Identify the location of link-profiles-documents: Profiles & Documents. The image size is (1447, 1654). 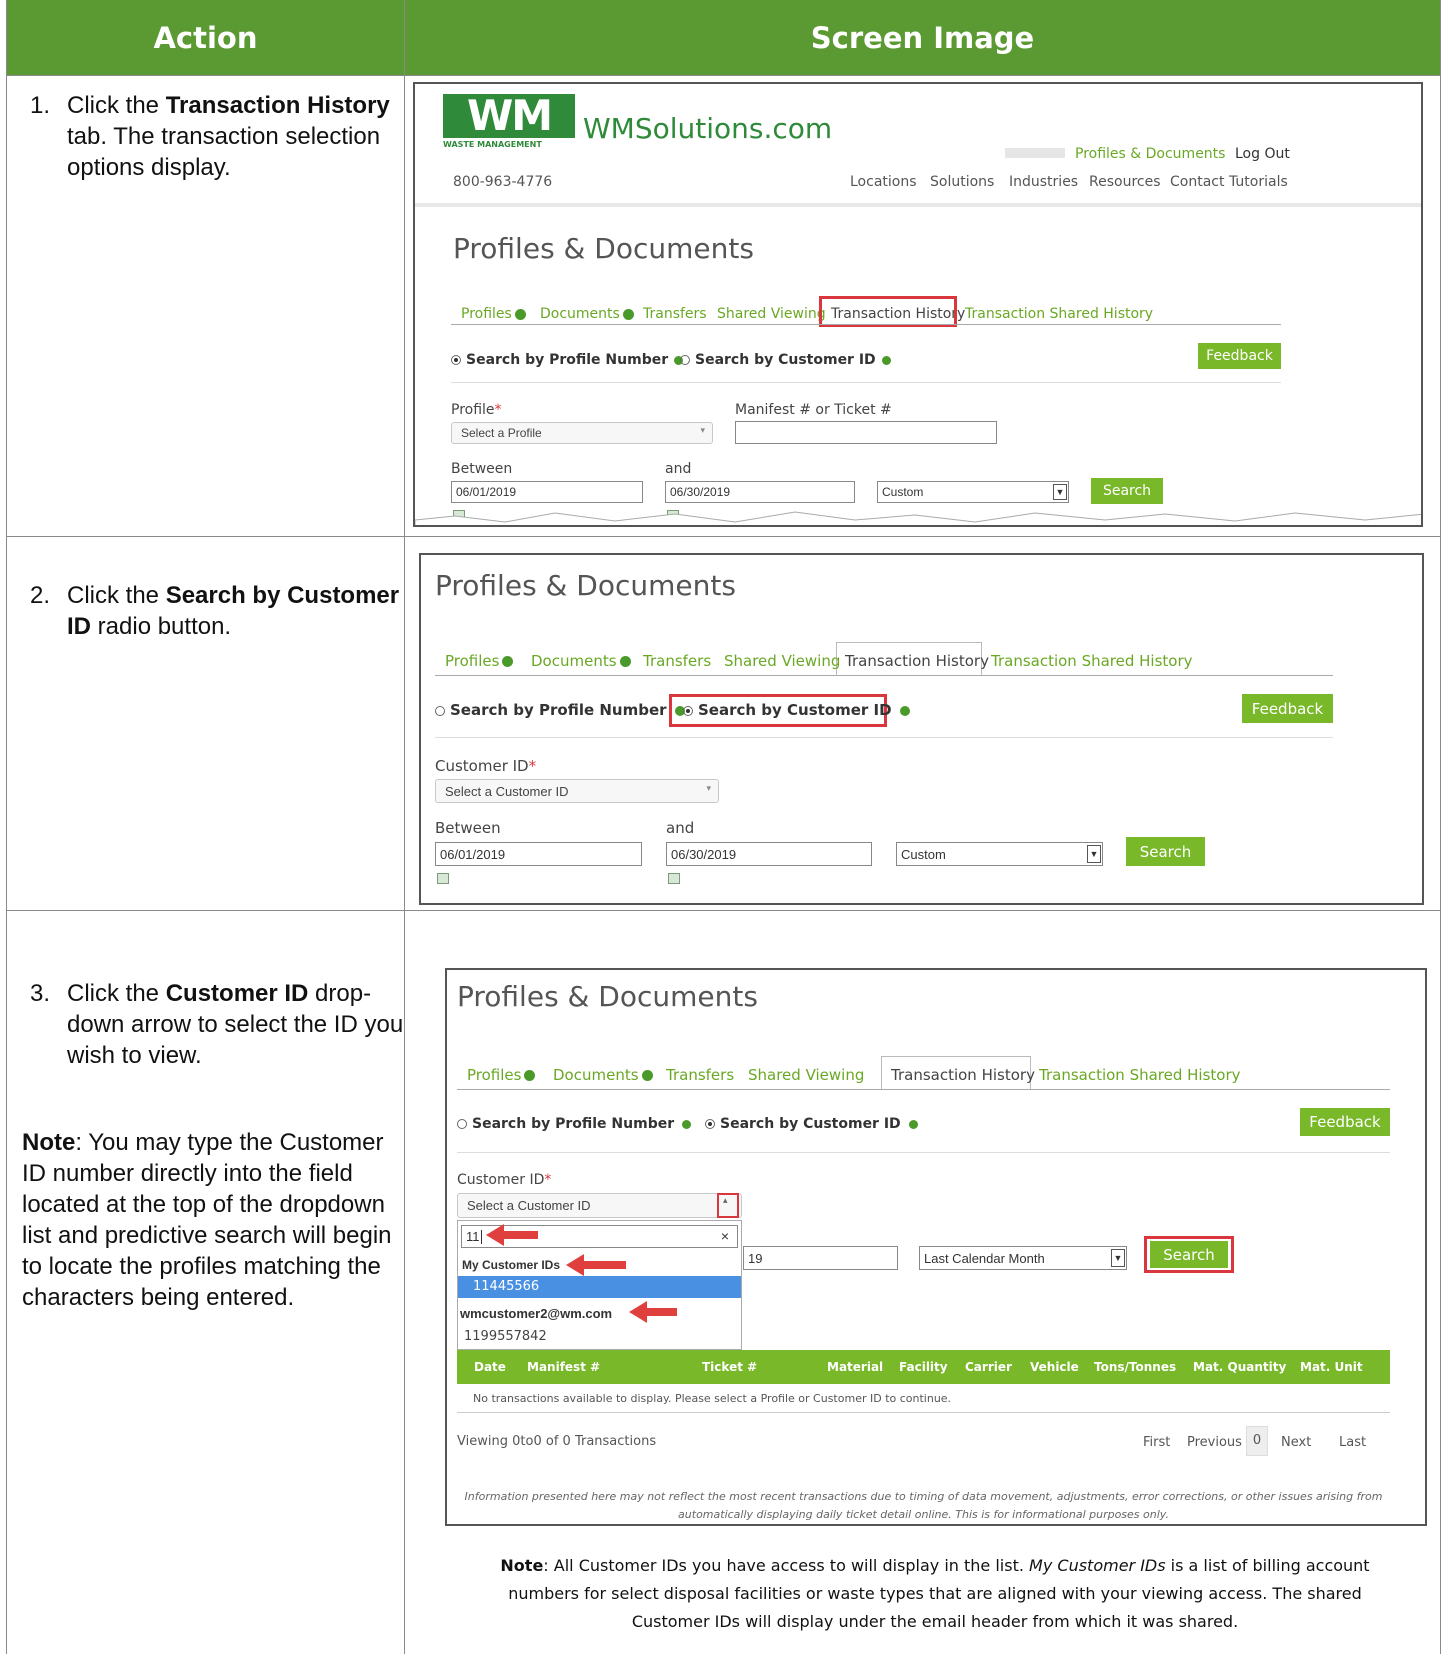
(1150, 154).